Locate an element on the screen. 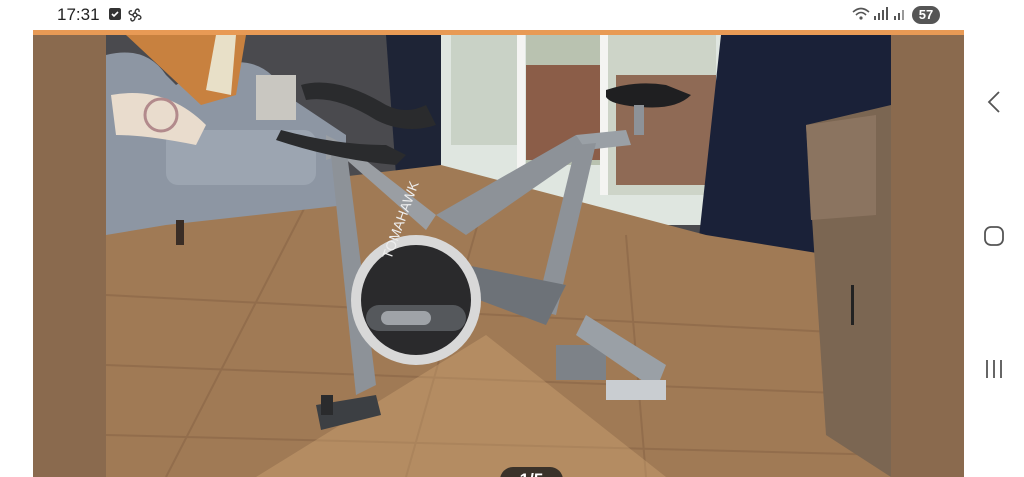 The height and width of the screenshot is (477, 1024). pinwheel-app-icon is located at coordinates (135, 17).